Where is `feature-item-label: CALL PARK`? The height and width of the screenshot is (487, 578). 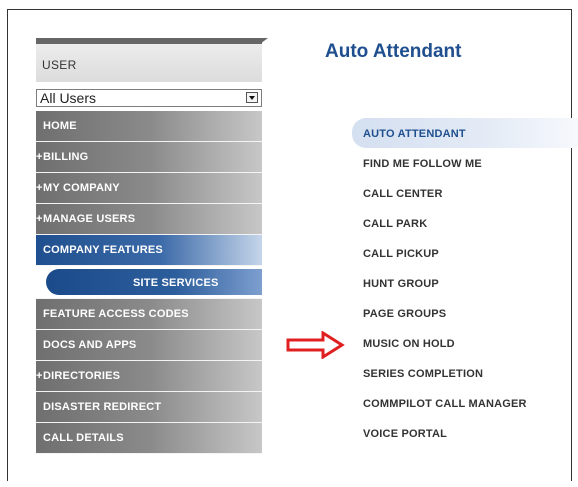 feature-item-label: CALL PARK is located at coordinates (395, 224).